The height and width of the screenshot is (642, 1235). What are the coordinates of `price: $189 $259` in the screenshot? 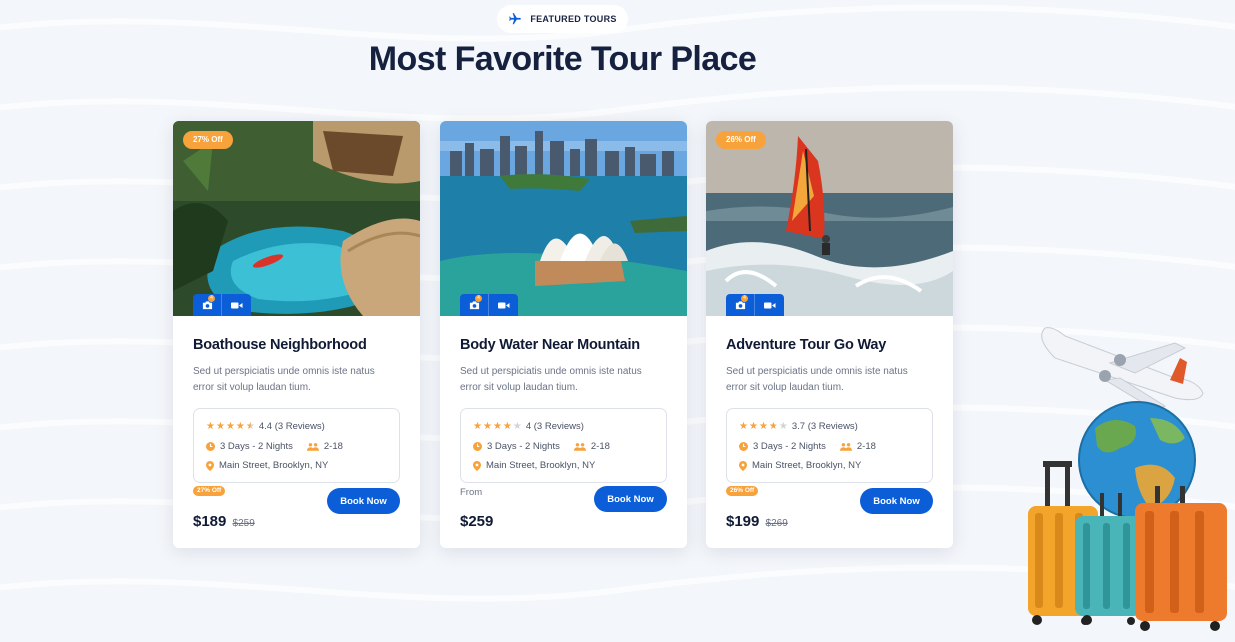 It's located at (224, 521).